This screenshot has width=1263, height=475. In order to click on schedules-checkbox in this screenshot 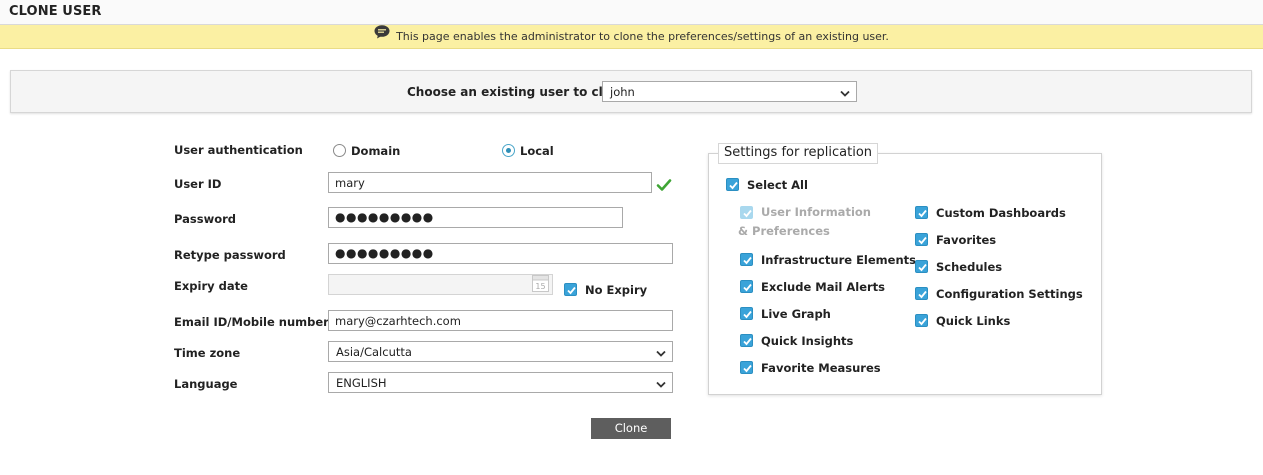, I will do `click(921, 266)`.